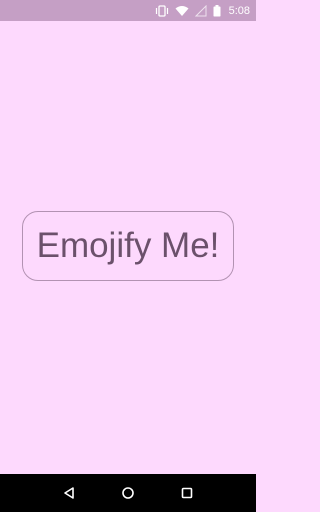 The image size is (320, 512). What do you see at coordinates (239, 10) in the screenshot?
I see `status-time: 5:08` at bounding box center [239, 10].